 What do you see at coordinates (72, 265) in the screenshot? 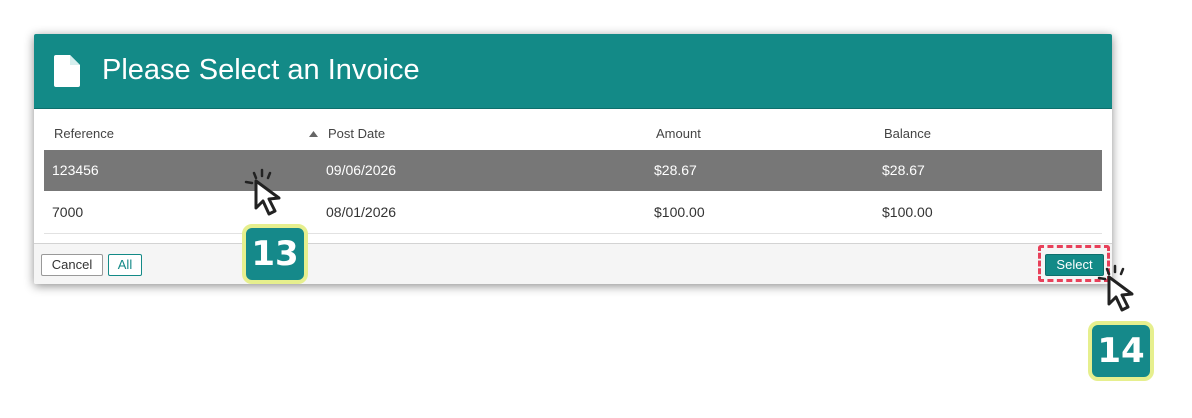
I see `cancel-button: Cancel` at bounding box center [72, 265].